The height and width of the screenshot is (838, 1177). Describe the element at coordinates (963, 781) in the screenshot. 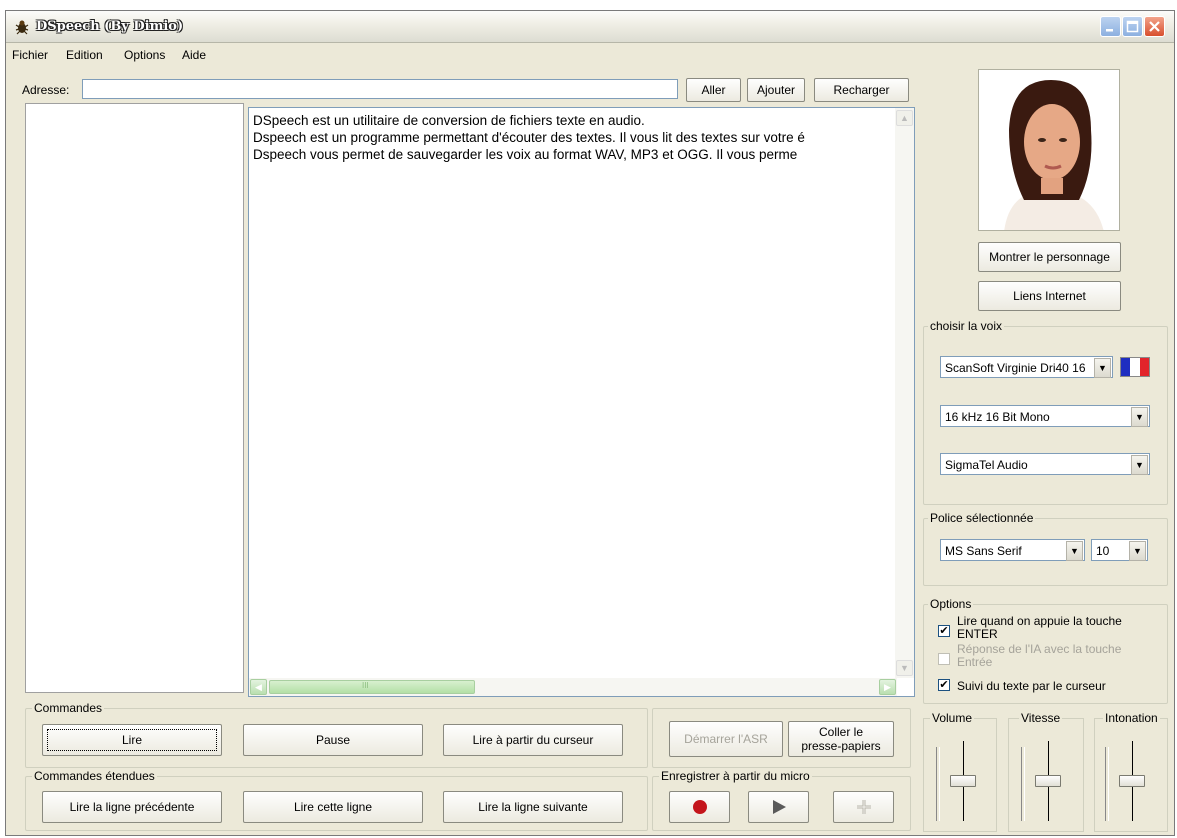

I see `volume-slider` at that location.